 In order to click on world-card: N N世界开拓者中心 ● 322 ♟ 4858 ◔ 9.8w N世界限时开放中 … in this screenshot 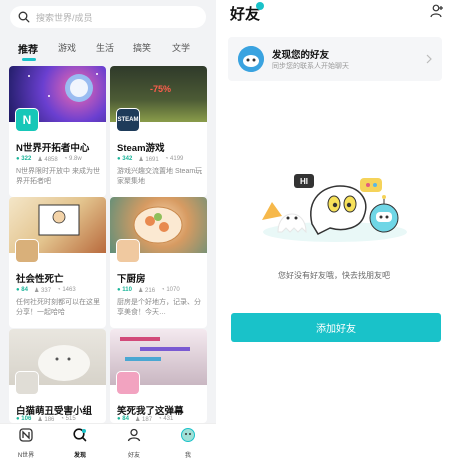, I will do `click(57, 131)`.